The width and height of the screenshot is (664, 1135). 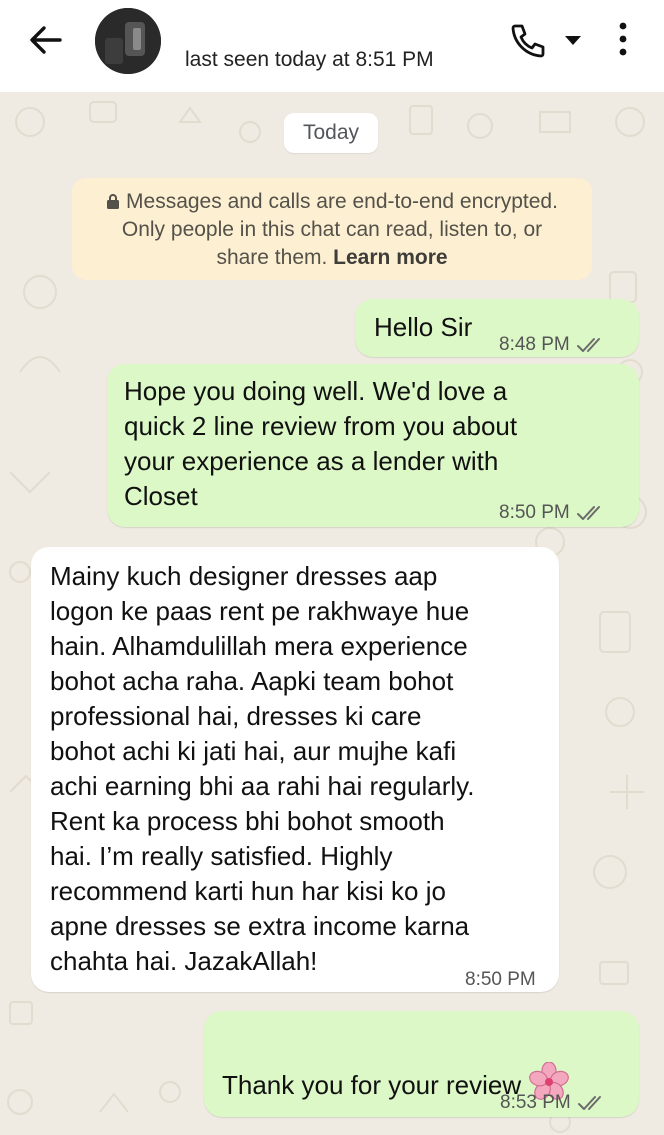 What do you see at coordinates (423, 327) in the screenshot?
I see `message-text: Hello Sir` at bounding box center [423, 327].